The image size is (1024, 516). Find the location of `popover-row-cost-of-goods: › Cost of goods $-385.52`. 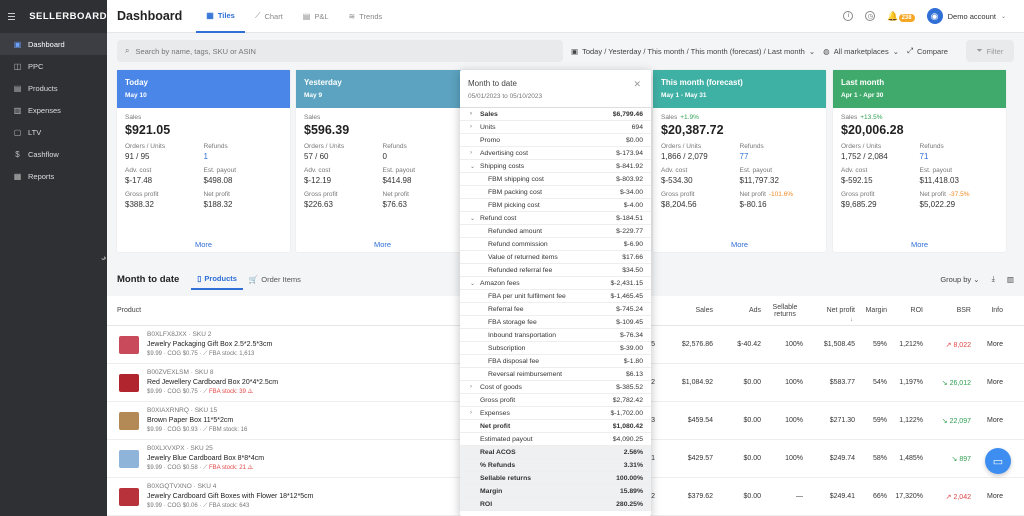

popover-row-cost-of-goods: › Cost of goods $-385.52 is located at coordinates (555, 387).